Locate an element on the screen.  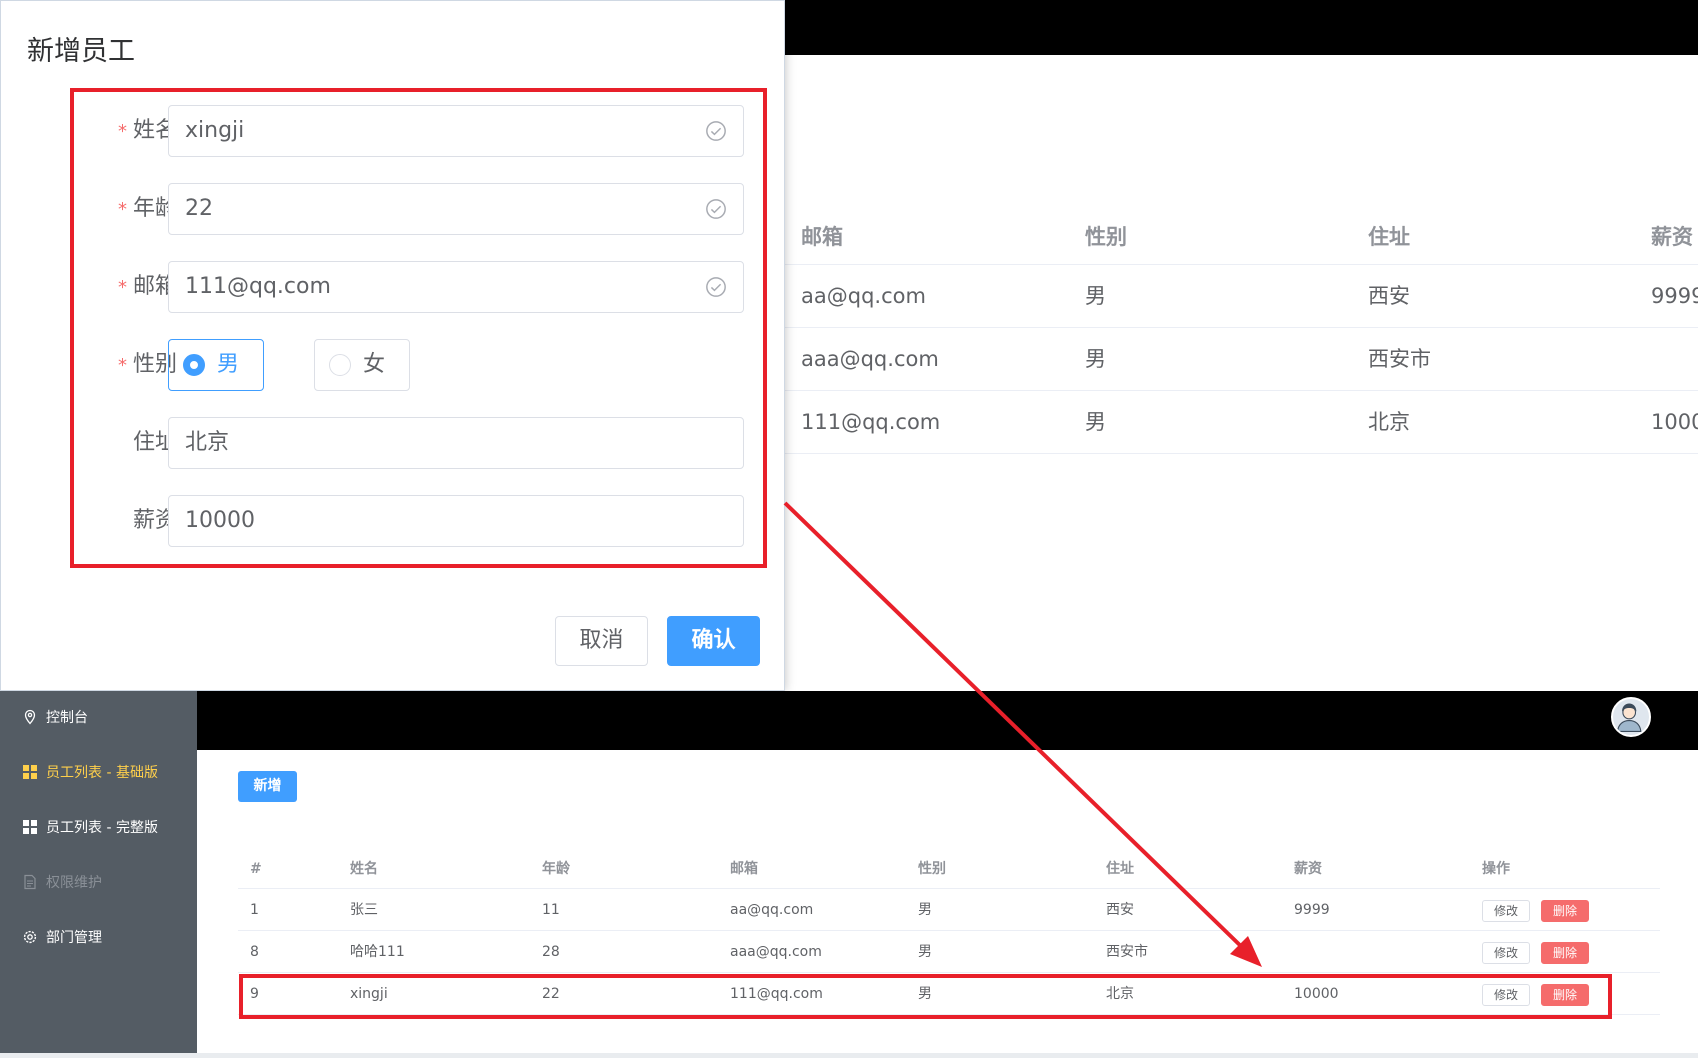
table-cell: 11 is located at coordinates (551, 910).